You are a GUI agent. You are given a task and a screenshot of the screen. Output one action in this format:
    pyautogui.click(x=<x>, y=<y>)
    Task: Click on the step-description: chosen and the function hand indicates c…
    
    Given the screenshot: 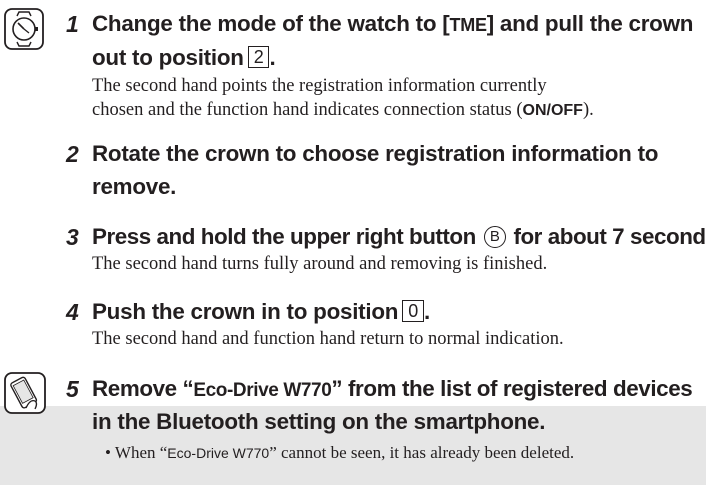 What is the action you would take?
    pyautogui.click(x=343, y=110)
    